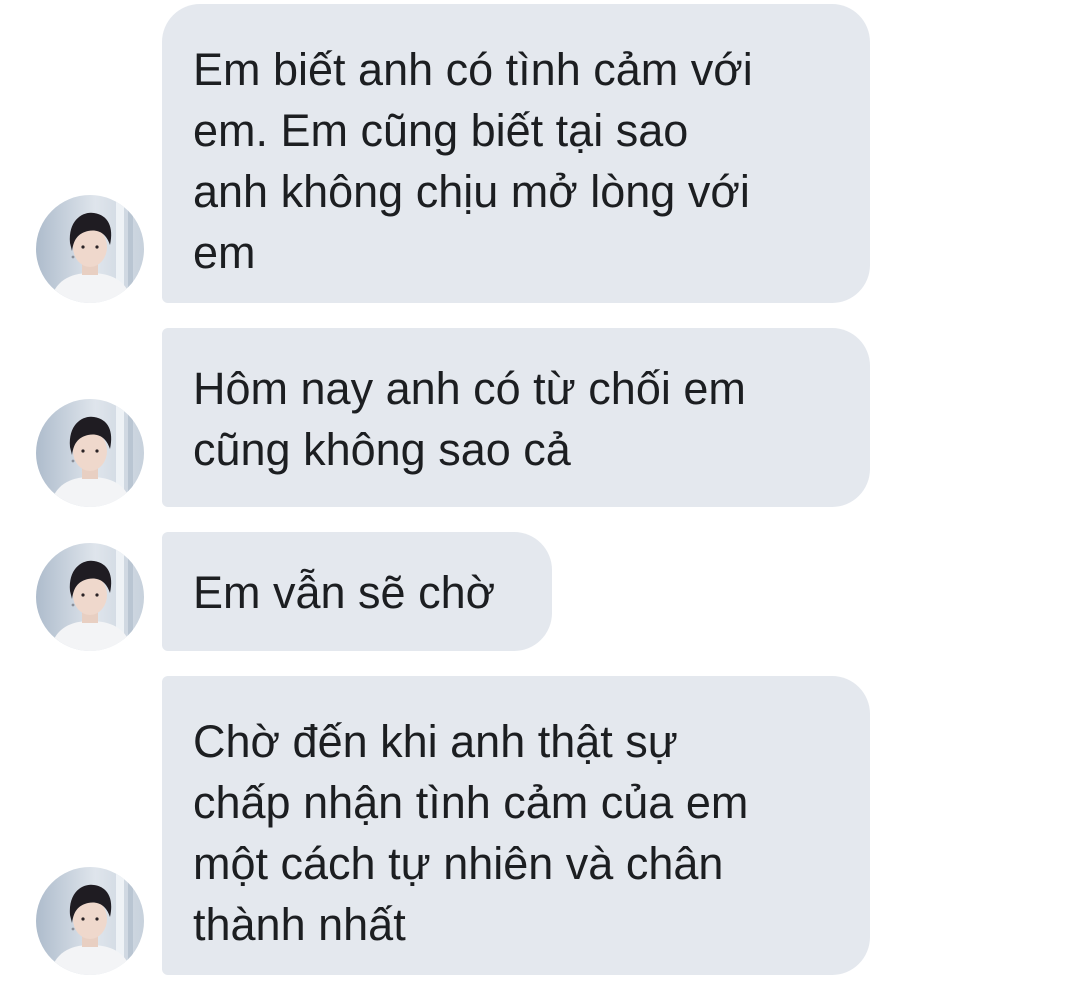 The height and width of the screenshot is (982, 1080). Describe the element at coordinates (344, 592) in the screenshot. I see `message-text: Em vẫn sẽ chờ` at that location.